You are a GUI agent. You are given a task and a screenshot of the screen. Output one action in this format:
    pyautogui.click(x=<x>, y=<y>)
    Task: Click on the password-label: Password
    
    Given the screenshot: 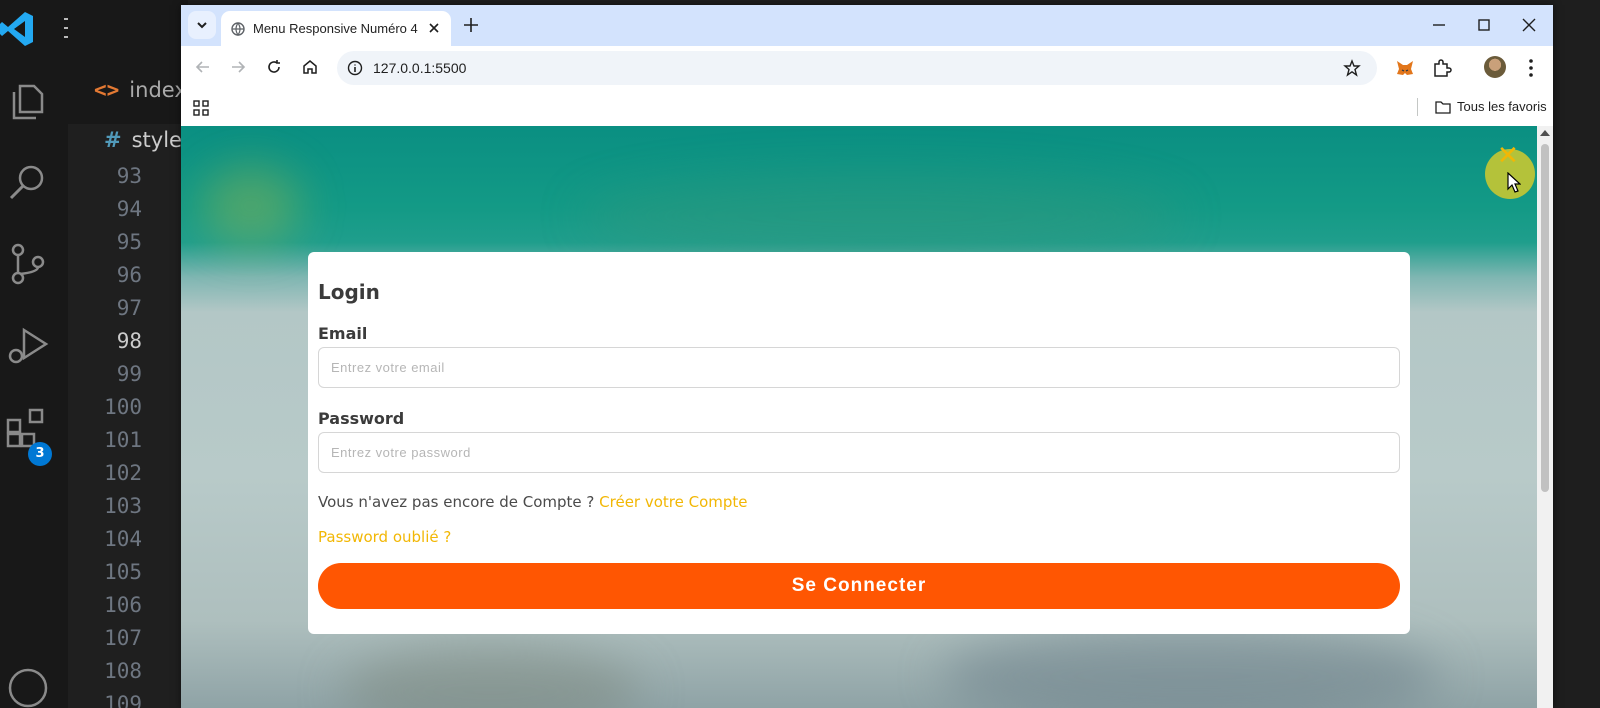 What is the action you would take?
    pyautogui.click(x=361, y=418)
    